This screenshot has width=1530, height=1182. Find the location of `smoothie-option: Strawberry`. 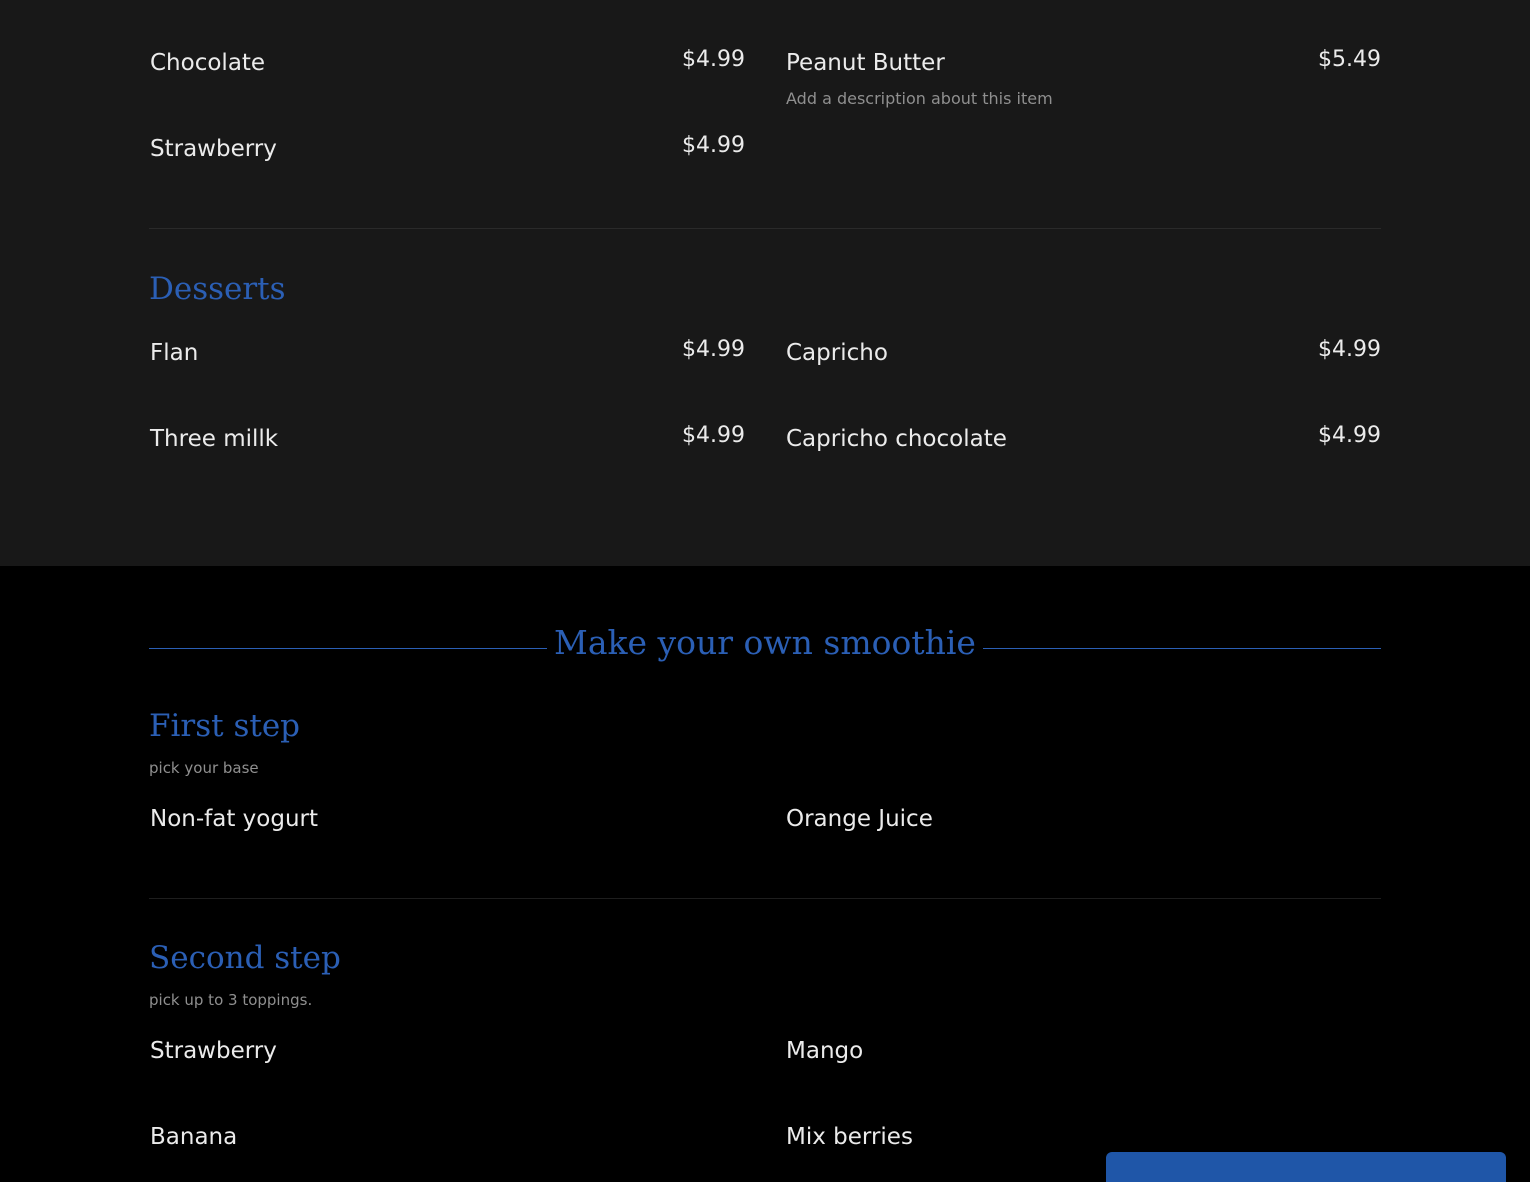

smoothie-option: Strawberry is located at coordinates (213, 1051).